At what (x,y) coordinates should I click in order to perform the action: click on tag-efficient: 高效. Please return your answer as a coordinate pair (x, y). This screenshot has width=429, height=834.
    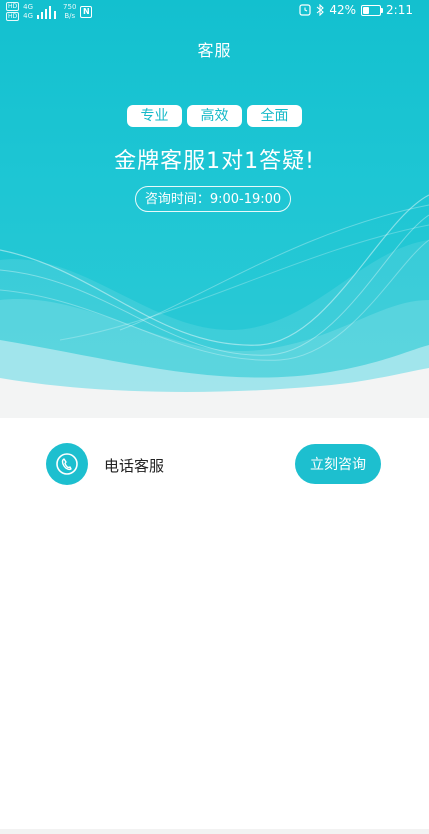
    Looking at the image, I should click on (214, 116).